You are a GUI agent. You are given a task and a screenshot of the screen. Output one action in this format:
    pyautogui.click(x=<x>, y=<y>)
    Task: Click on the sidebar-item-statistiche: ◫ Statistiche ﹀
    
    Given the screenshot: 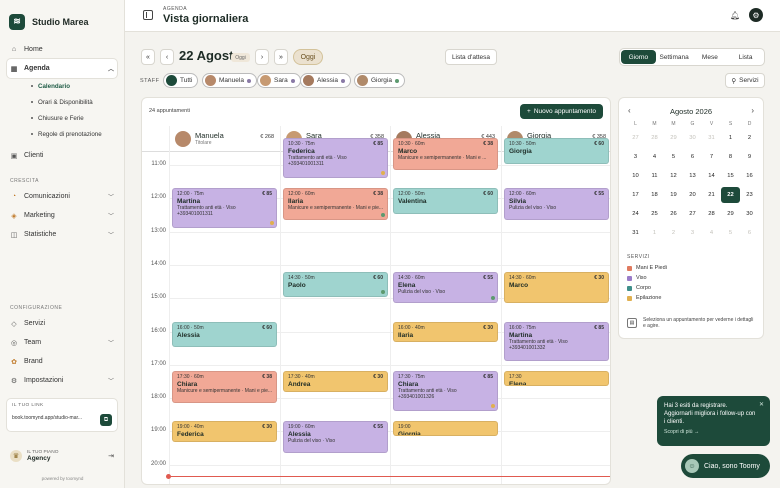 What is the action you would take?
    pyautogui.click(x=62, y=234)
    